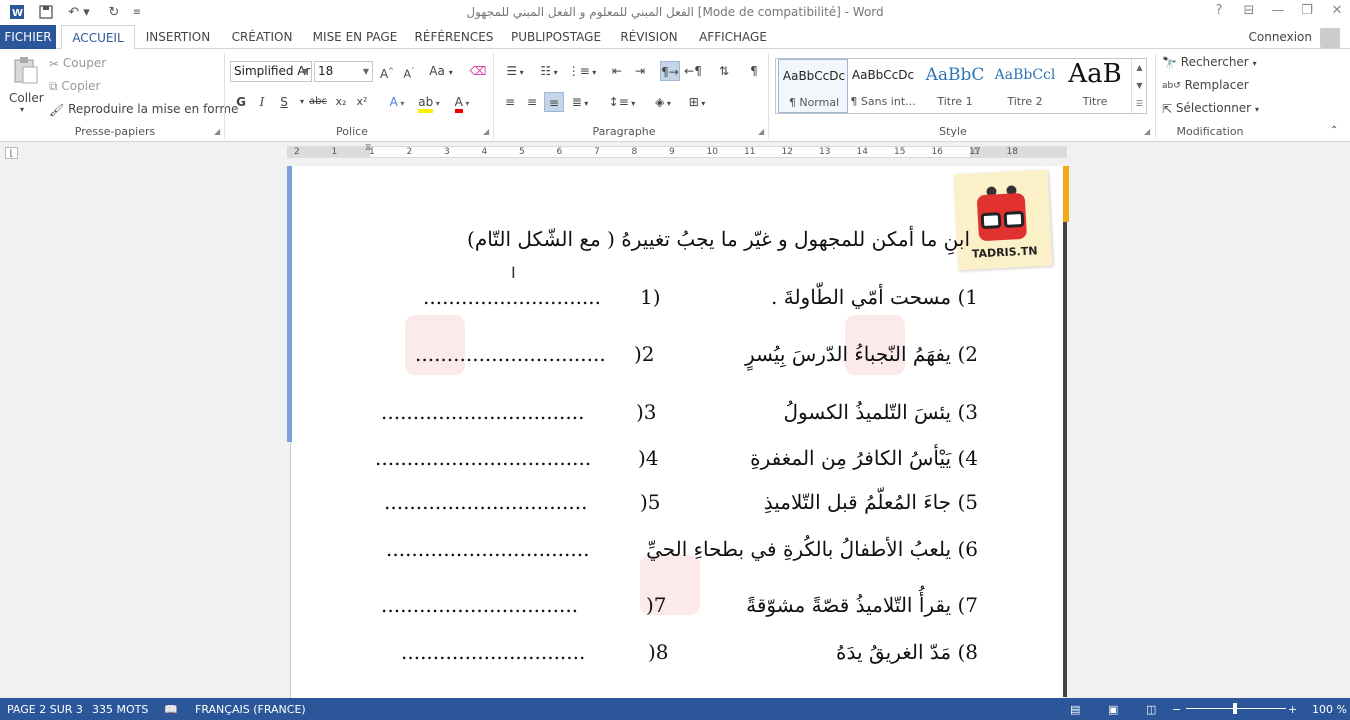 This screenshot has height=720, width=1350. I want to click on italic-button: I, so click(262, 102).